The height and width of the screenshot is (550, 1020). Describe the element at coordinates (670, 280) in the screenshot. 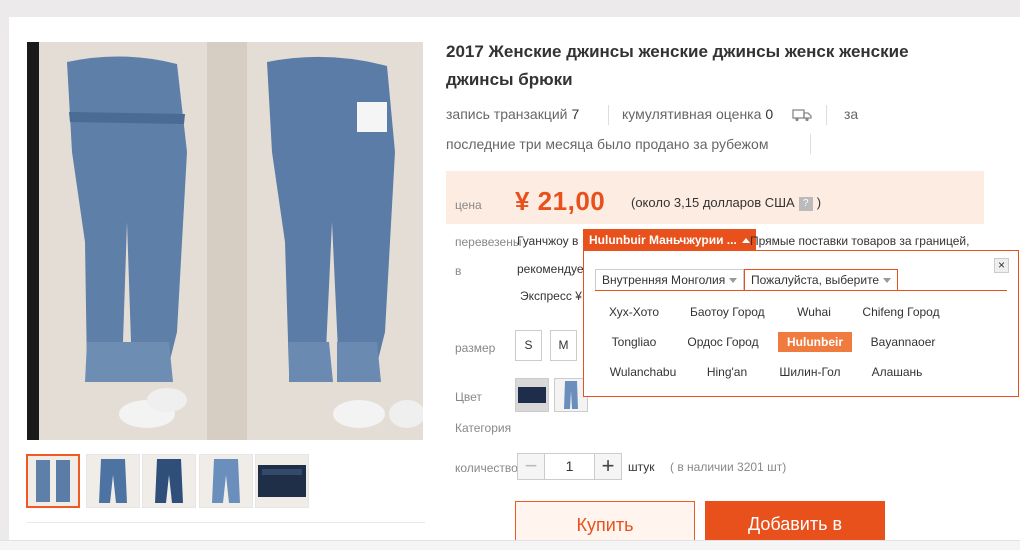

I see `tab-province: Внутренняя Монголия` at that location.